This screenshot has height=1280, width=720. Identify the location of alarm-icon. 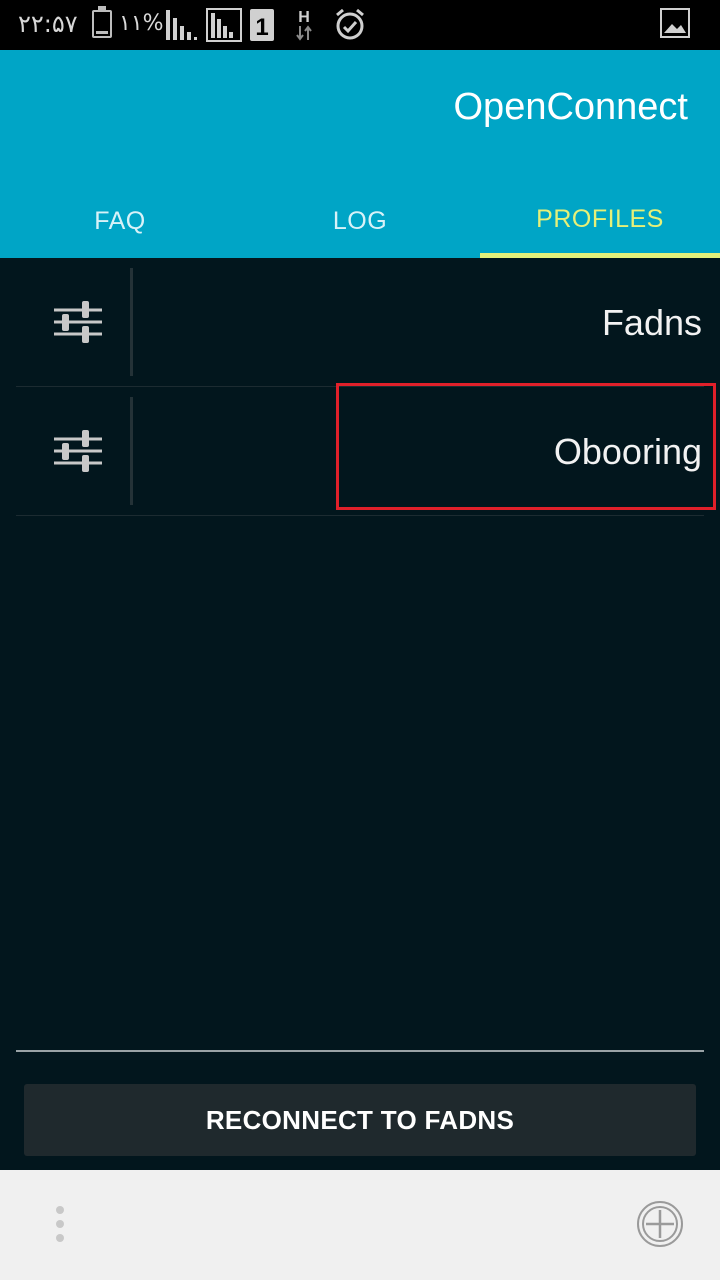
(350, 24).